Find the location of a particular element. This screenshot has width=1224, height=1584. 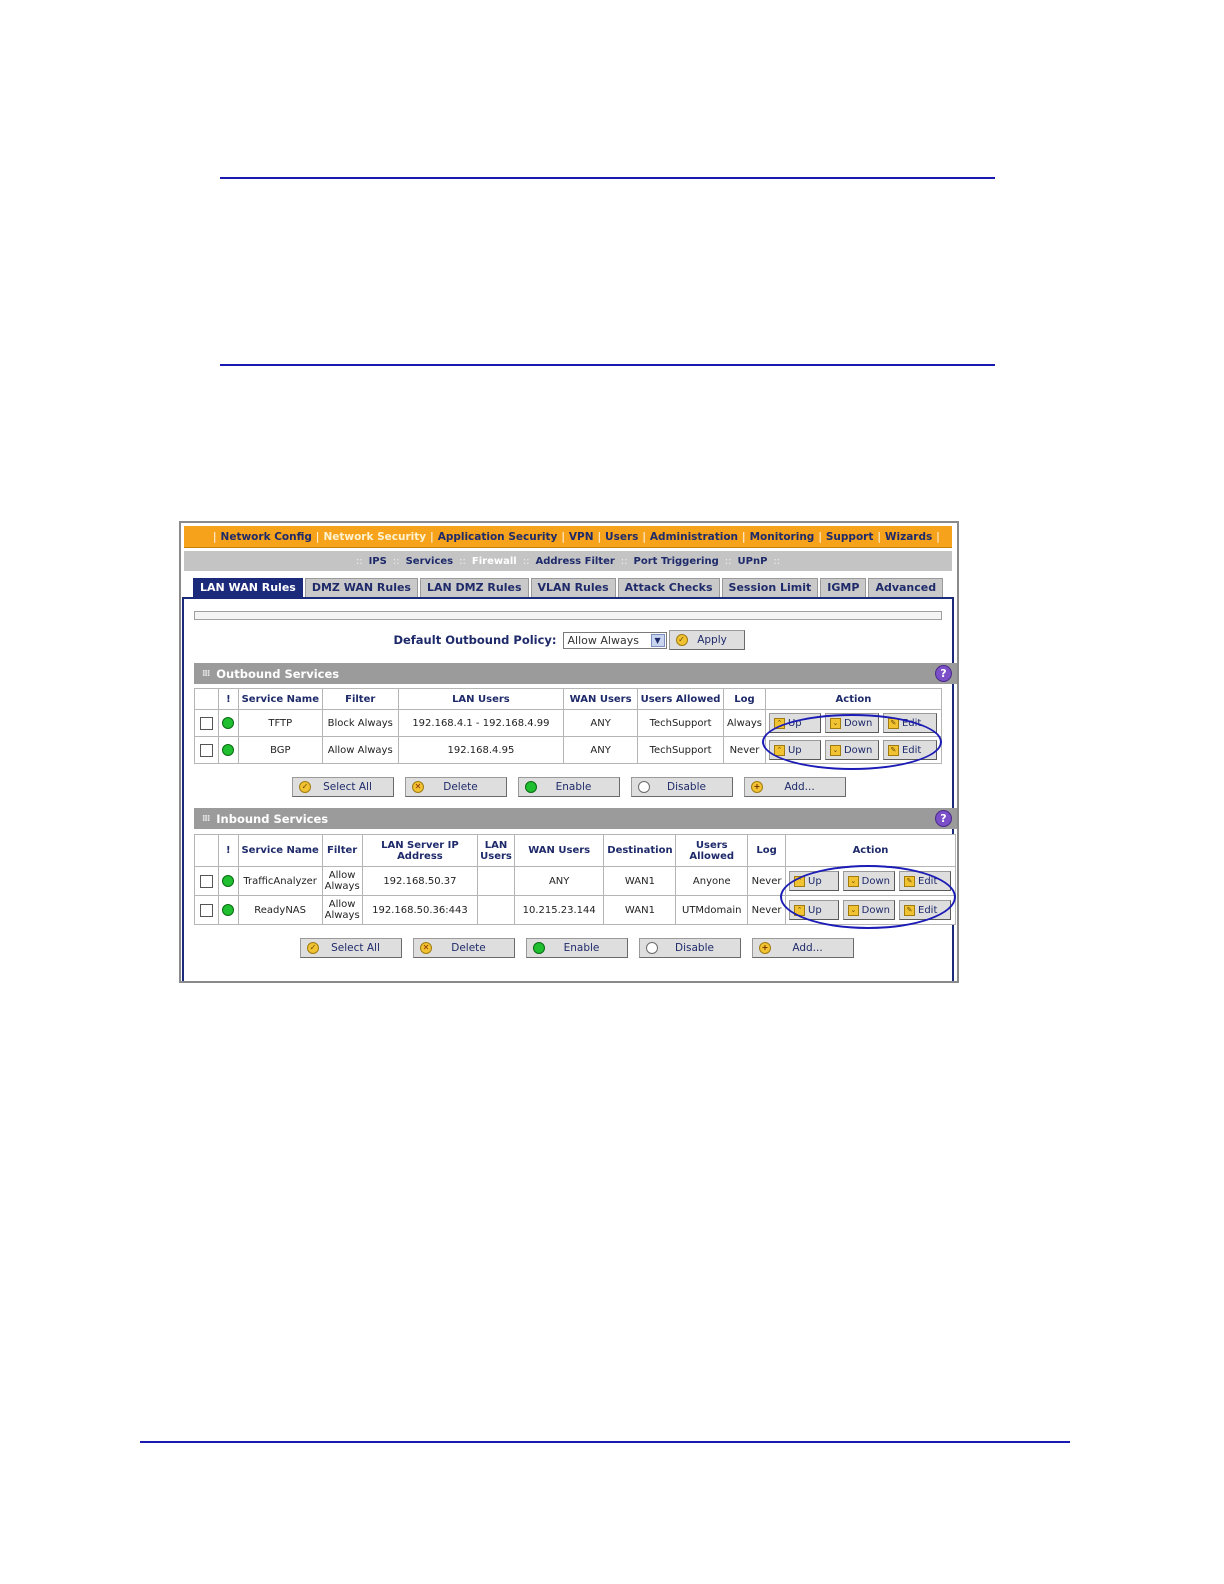

tab-vlan-rules: VLAN Rules is located at coordinates (573, 587).